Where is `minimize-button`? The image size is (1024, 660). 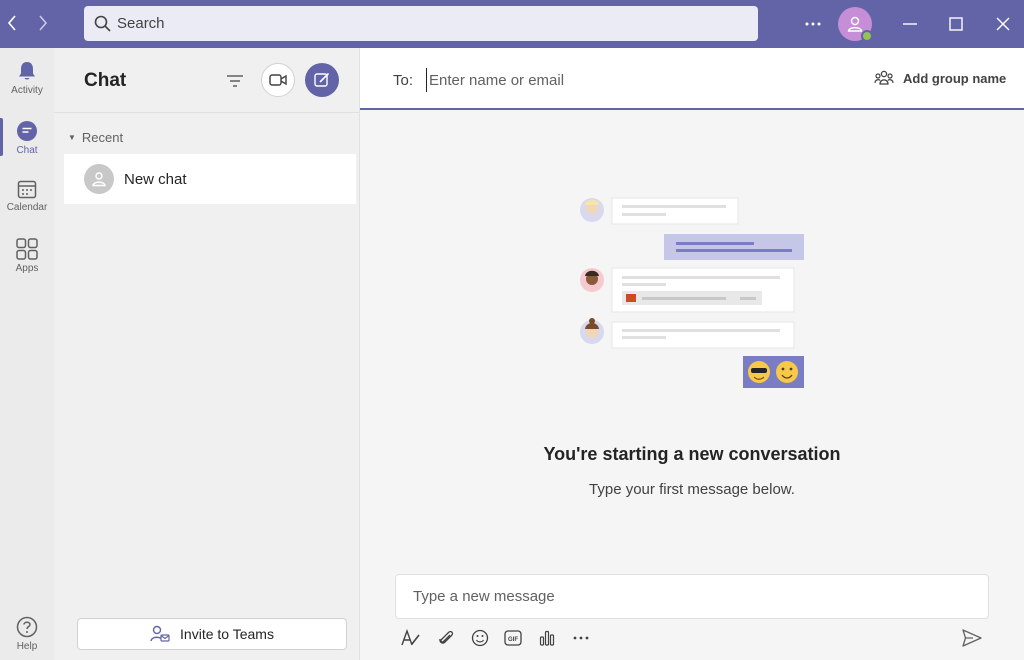 minimize-button is located at coordinates (910, 24).